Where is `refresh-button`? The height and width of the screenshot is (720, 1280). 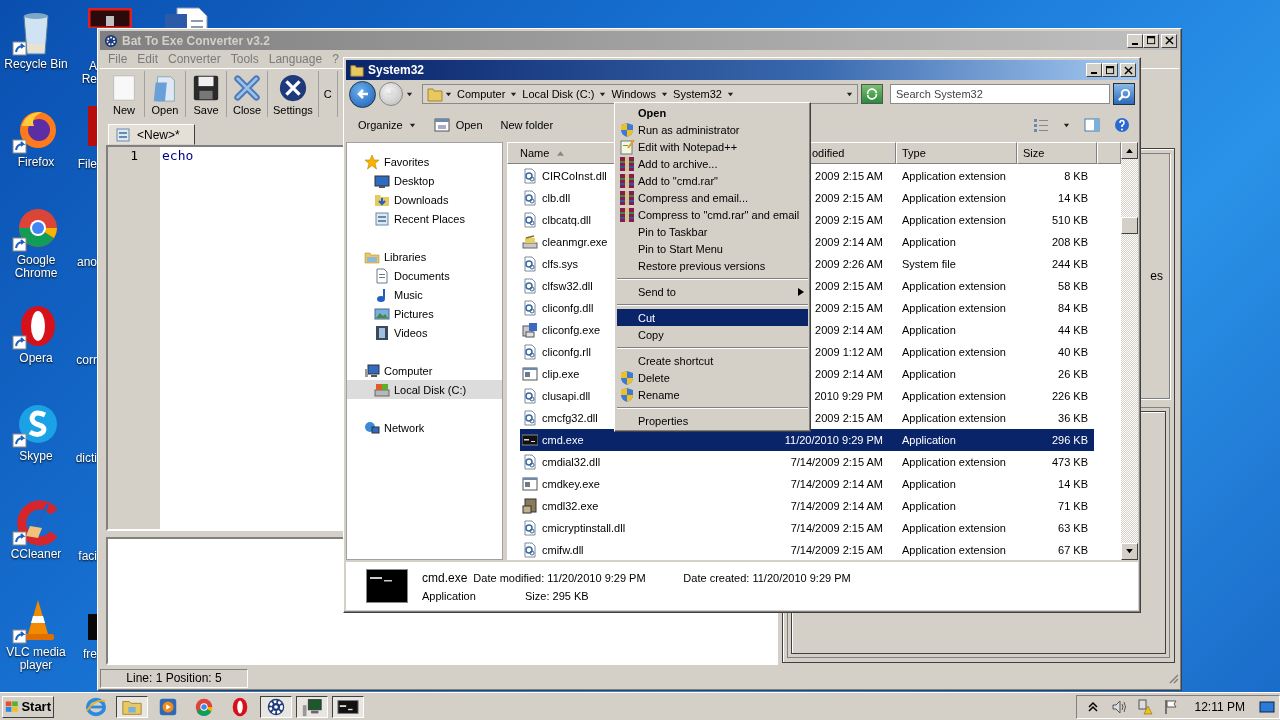 refresh-button is located at coordinates (872, 94).